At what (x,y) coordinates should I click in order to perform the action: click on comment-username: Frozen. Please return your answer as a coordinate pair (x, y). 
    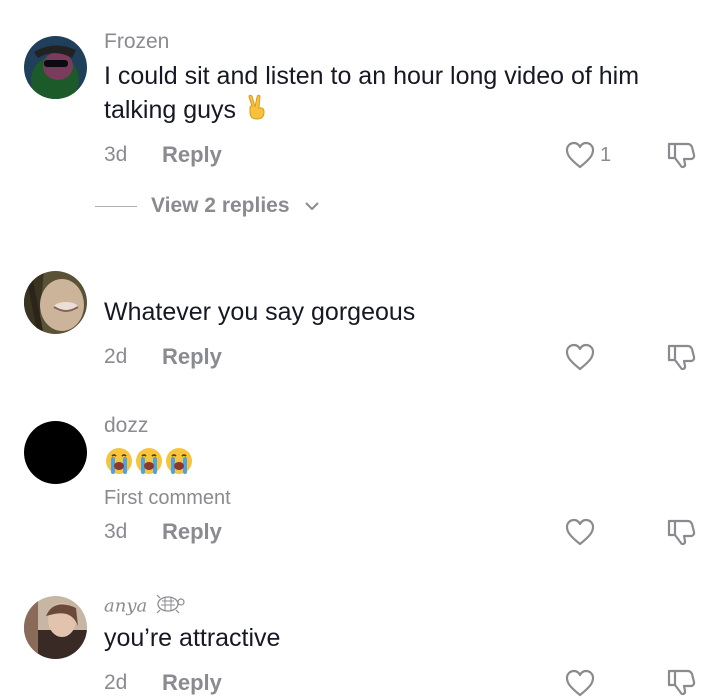
    Looking at the image, I should click on (136, 42).